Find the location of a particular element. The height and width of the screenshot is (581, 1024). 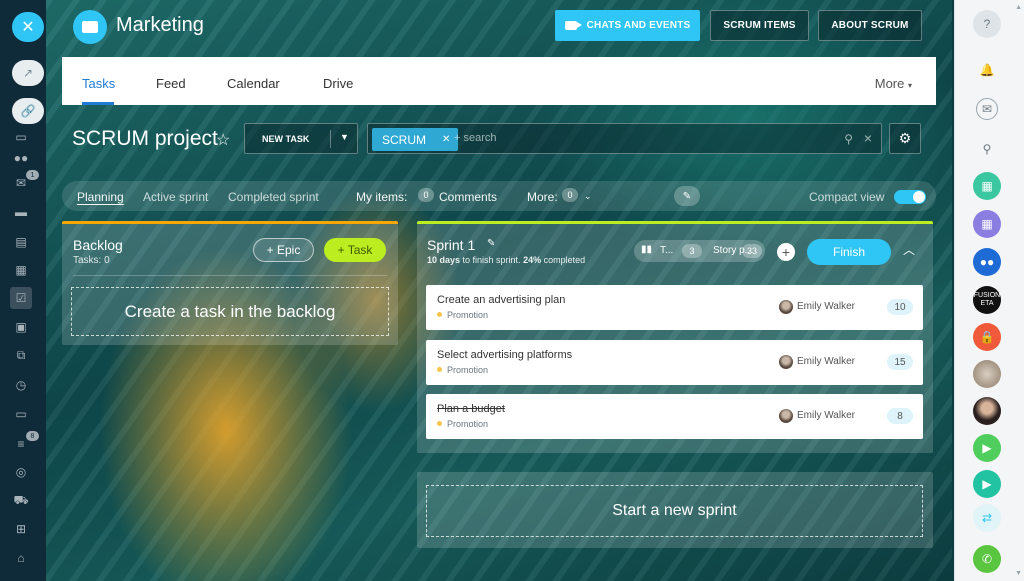

apps-icon: ⊞ is located at coordinates (21, 529).